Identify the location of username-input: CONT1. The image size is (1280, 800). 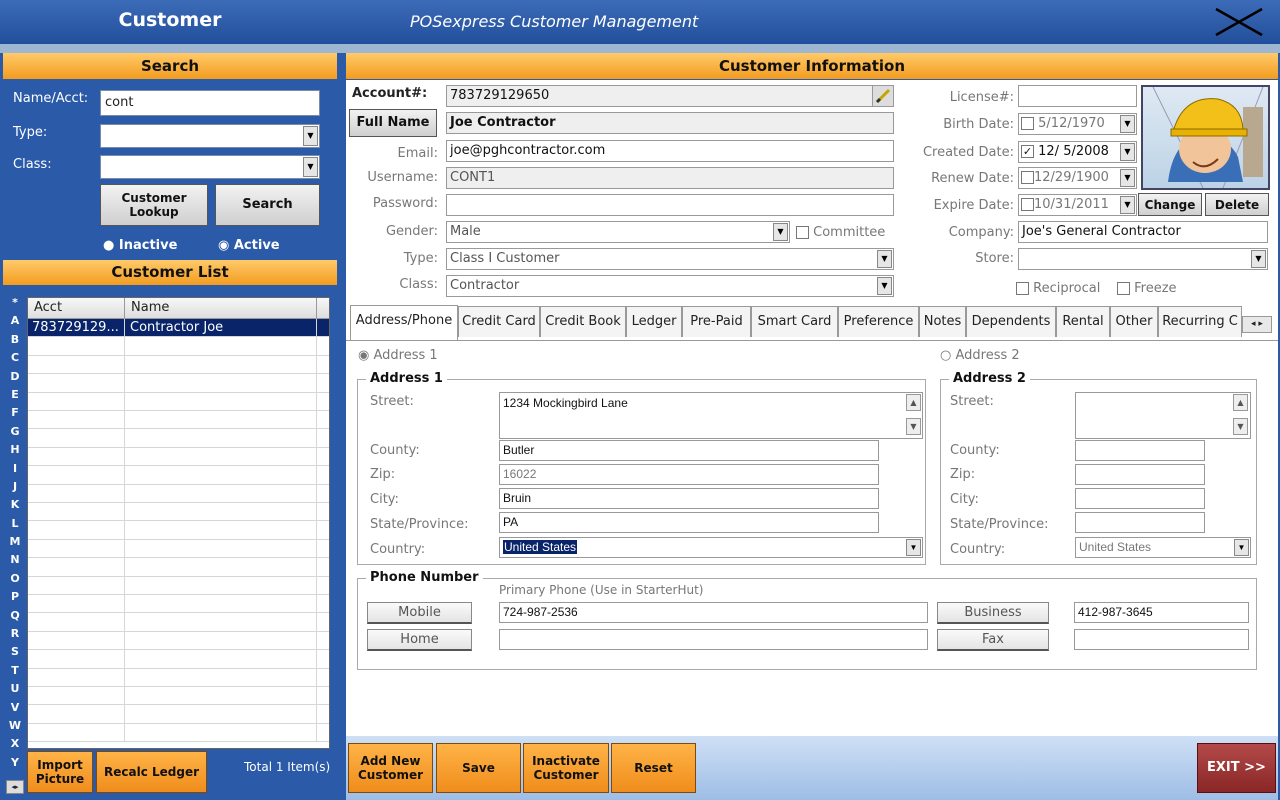
(670, 178).